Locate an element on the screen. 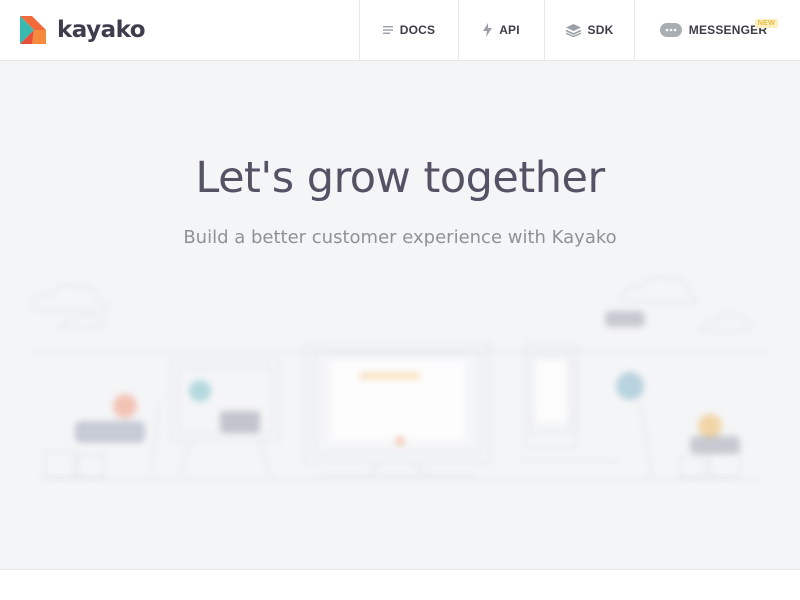  top-navbar: kayako DOCS API SDK MESSENGER NEW is located at coordinates (400, 30).